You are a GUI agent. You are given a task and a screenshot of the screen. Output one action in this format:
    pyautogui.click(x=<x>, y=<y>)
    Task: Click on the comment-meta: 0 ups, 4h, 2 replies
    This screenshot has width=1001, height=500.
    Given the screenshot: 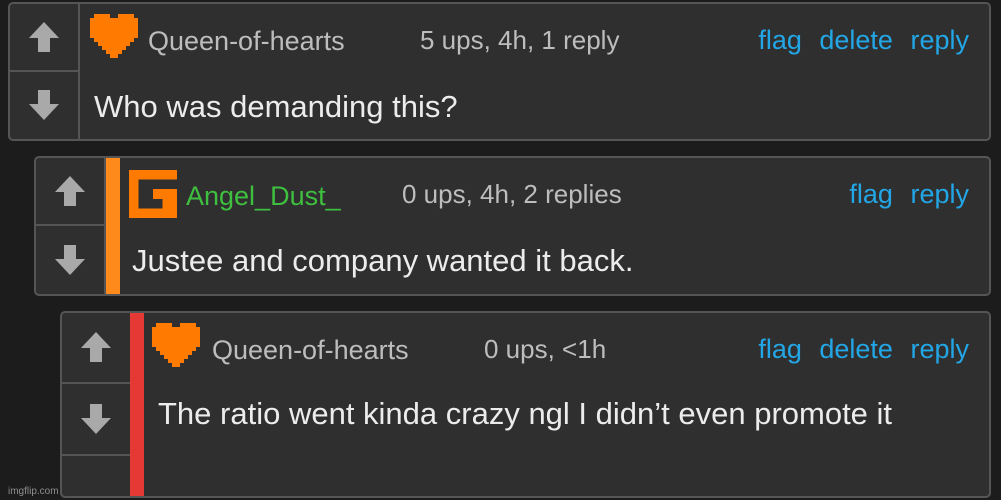 What is the action you would take?
    pyautogui.click(x=512, y=194)
    